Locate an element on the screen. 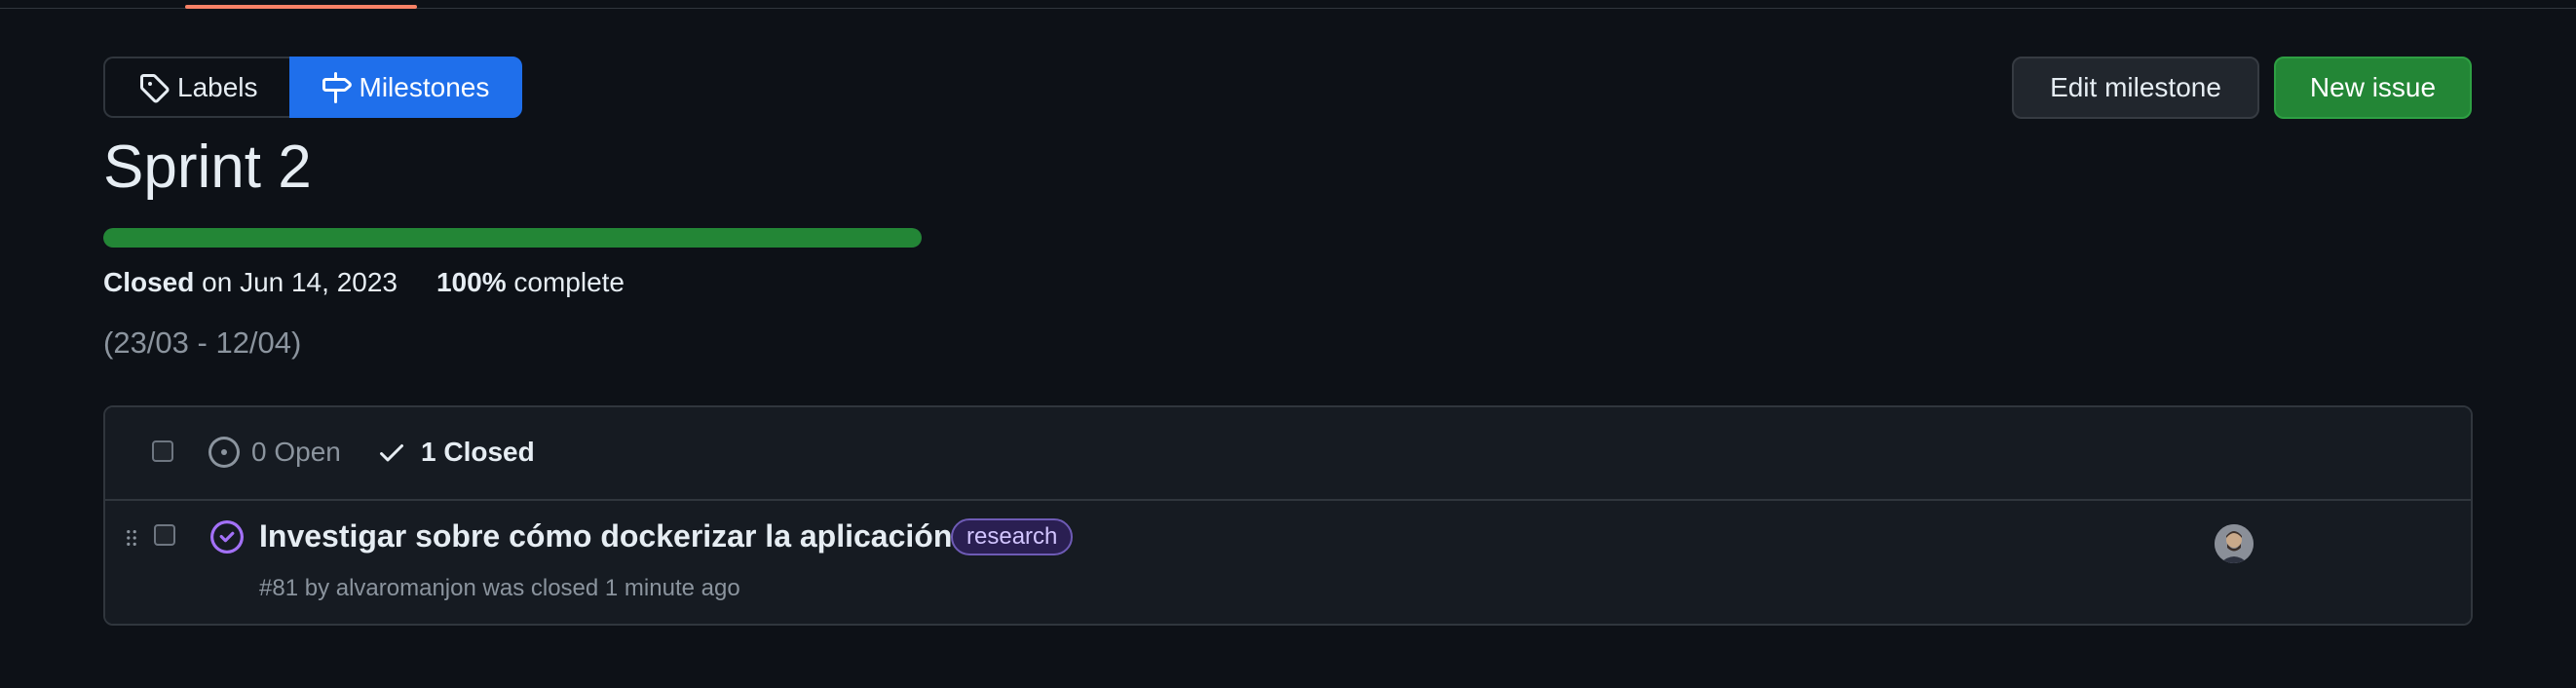 This screenshot has height=688, width=2576. grabber-icon is located at coordinates (133, 540).